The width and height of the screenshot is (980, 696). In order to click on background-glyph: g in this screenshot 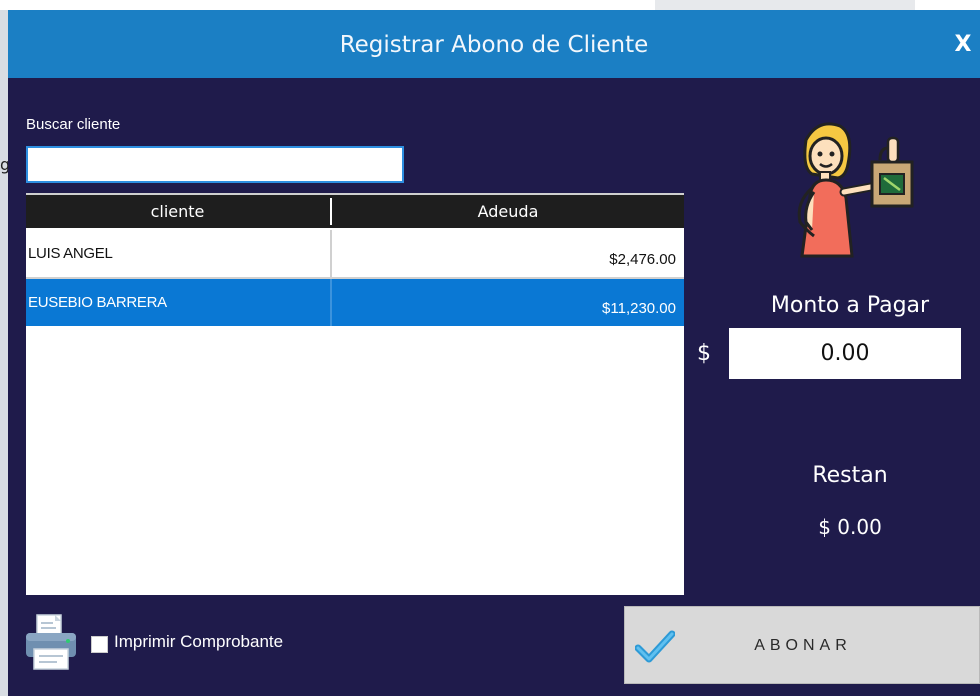, I will do `click(4, 164)`.